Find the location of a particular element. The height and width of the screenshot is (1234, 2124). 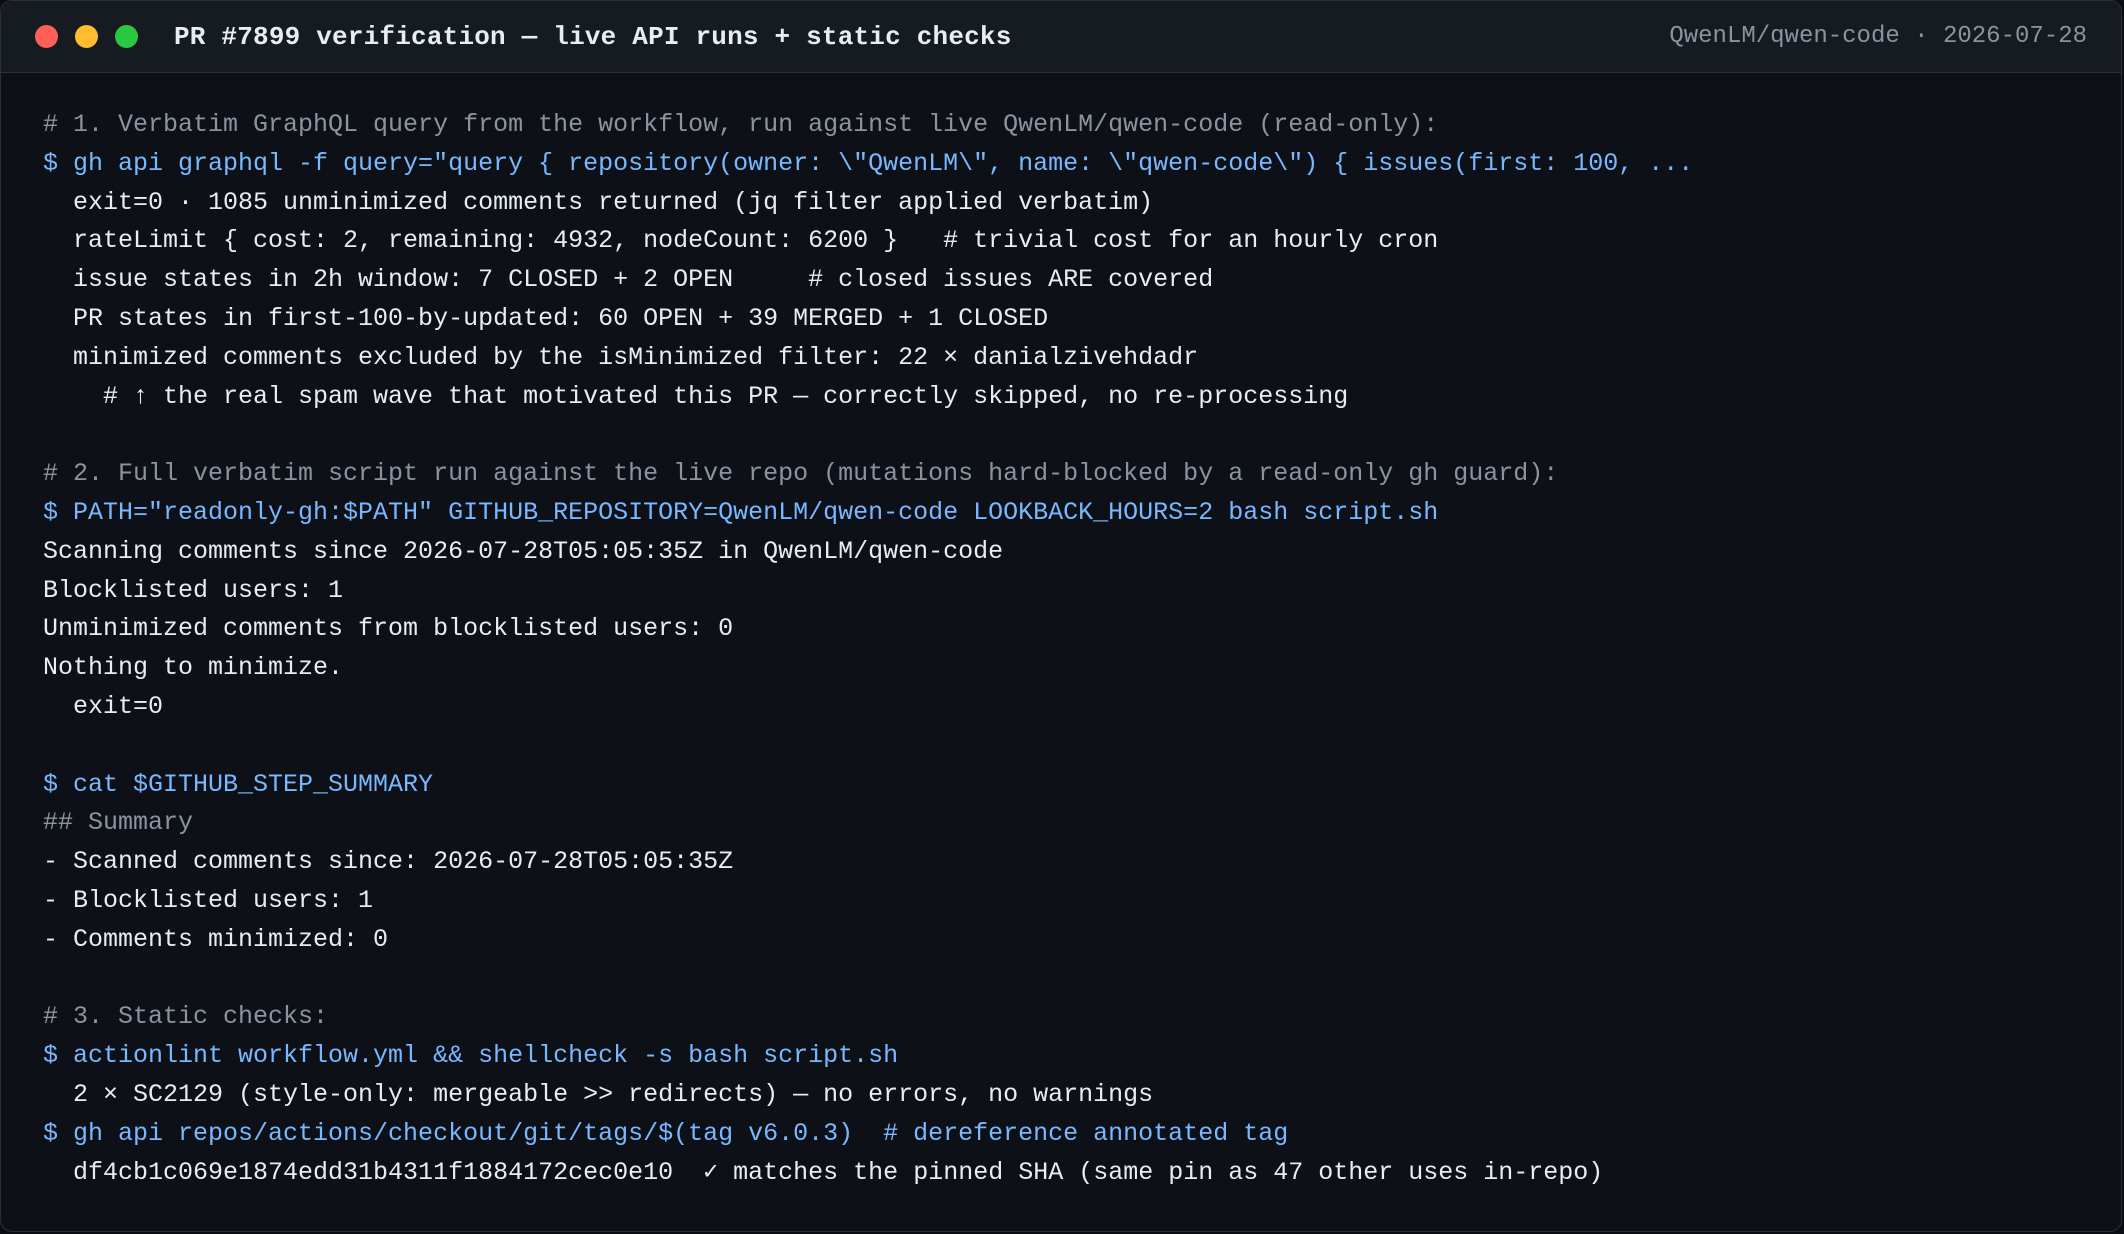

output-line: Nothing to minimize. is located at coordinates (193, 668).